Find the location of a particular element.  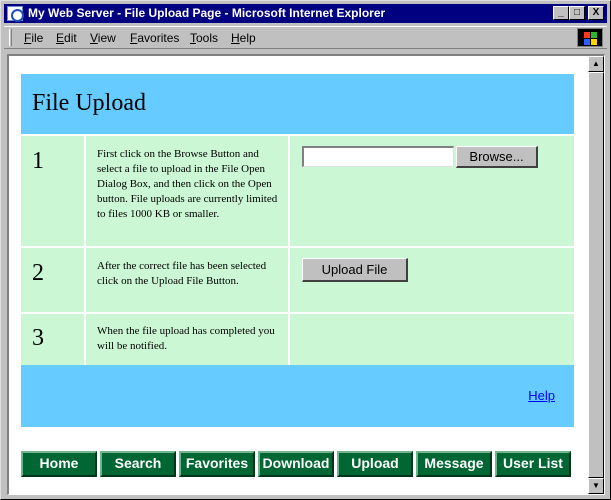

scroll-thumb is located at coordinates (596, 275).